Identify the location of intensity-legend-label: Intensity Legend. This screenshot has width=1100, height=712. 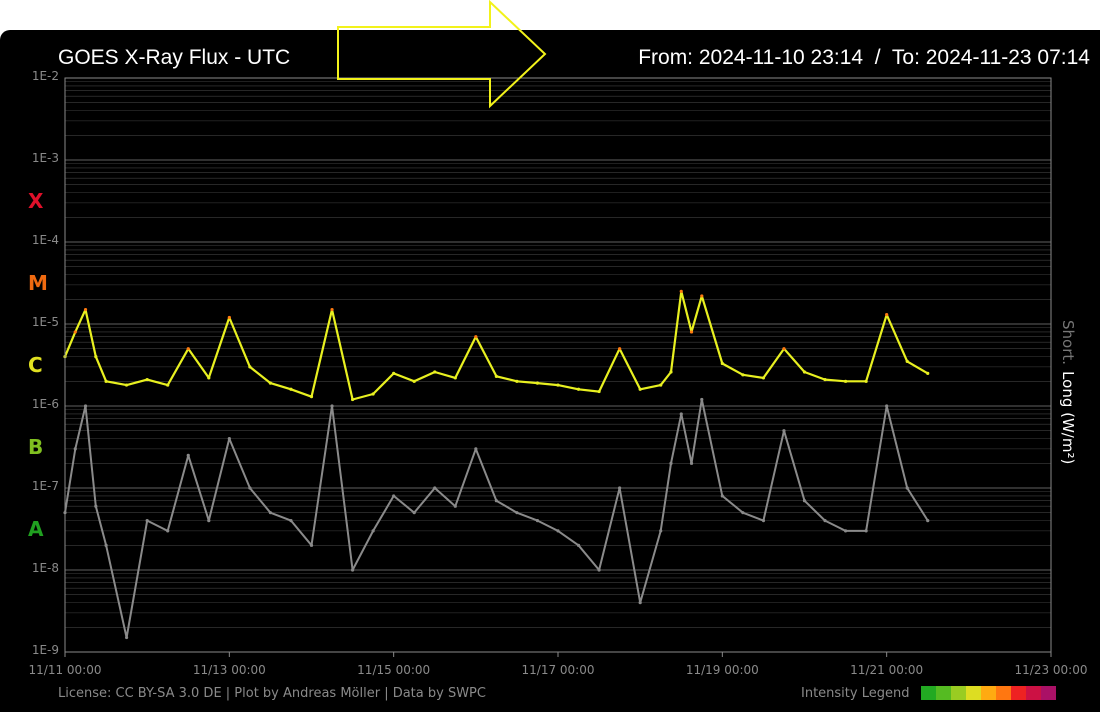
(855, 693).